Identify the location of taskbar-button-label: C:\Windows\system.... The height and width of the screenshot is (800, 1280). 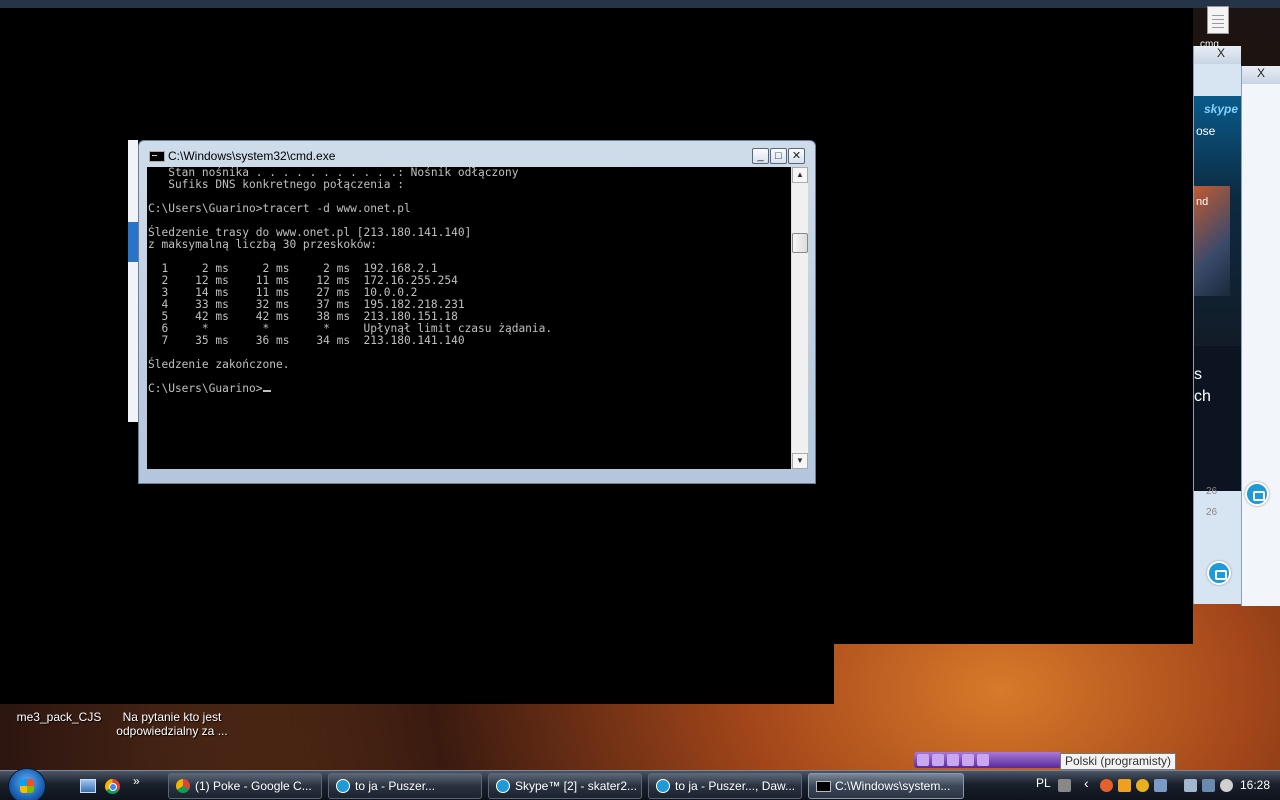
(893, 786).